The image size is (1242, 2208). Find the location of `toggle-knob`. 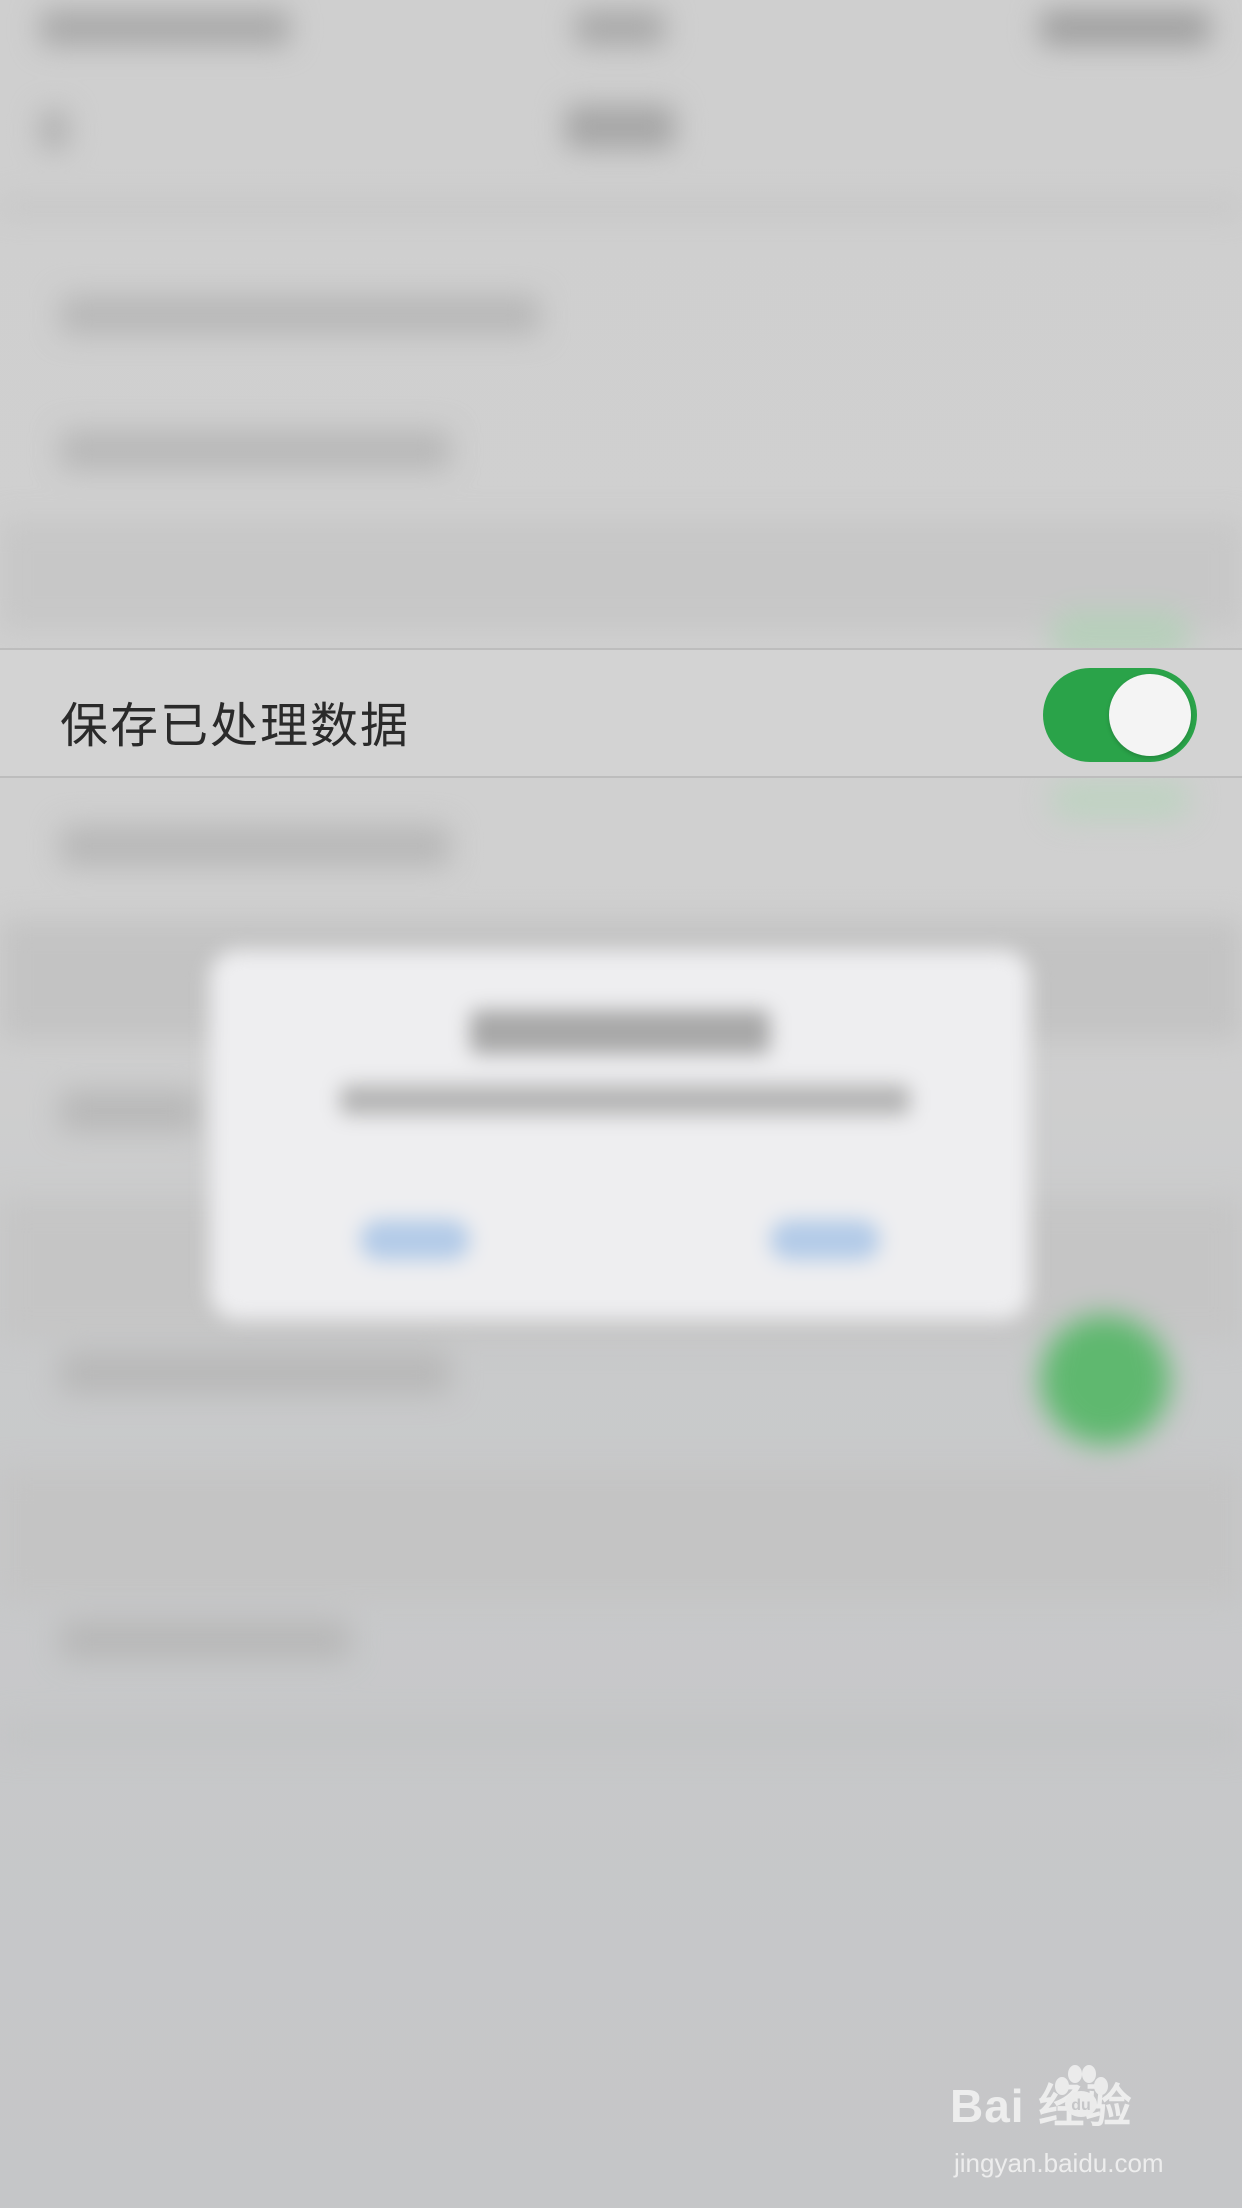

toggle-knob is located at coordinates (1150, 715).